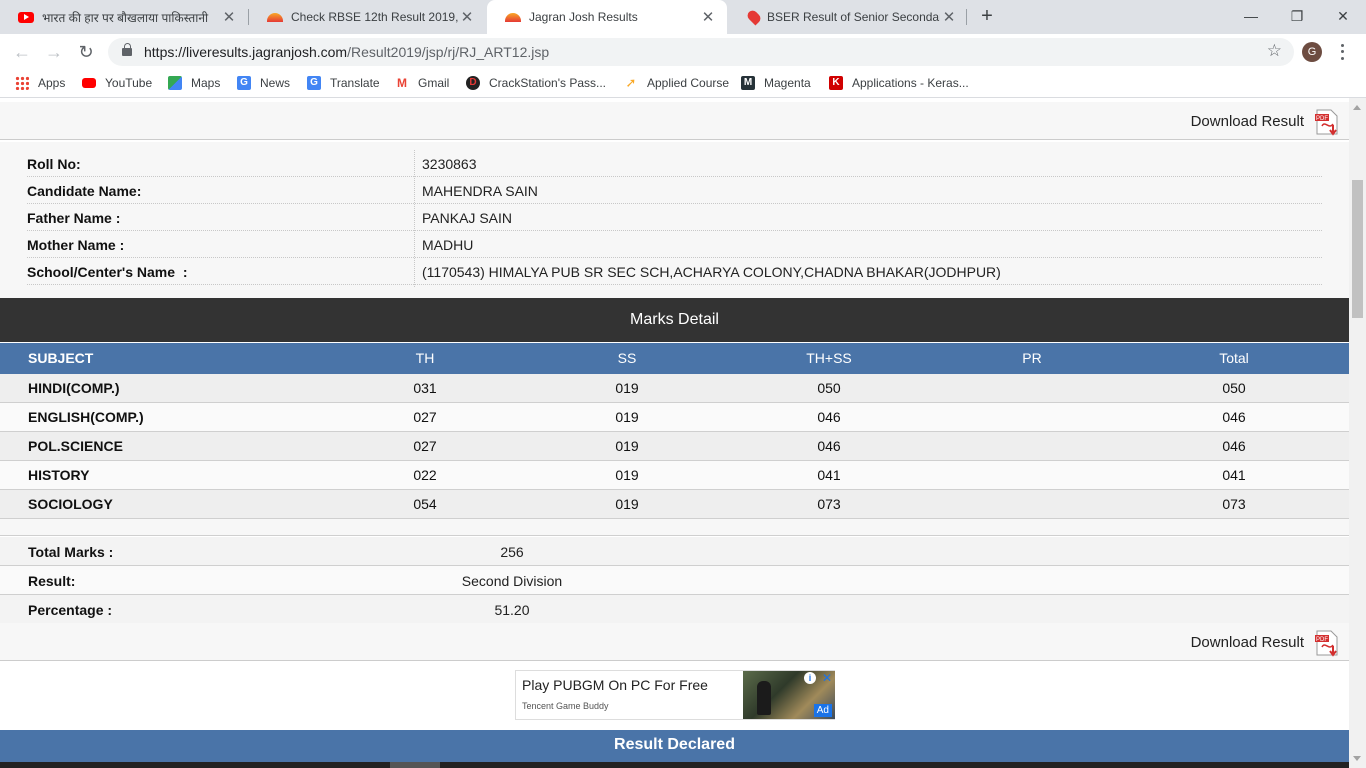  What do you see at coordinates (987, 17) in the screenshot?
I see `new-tab-button: +` at bounding box center [987, 17].